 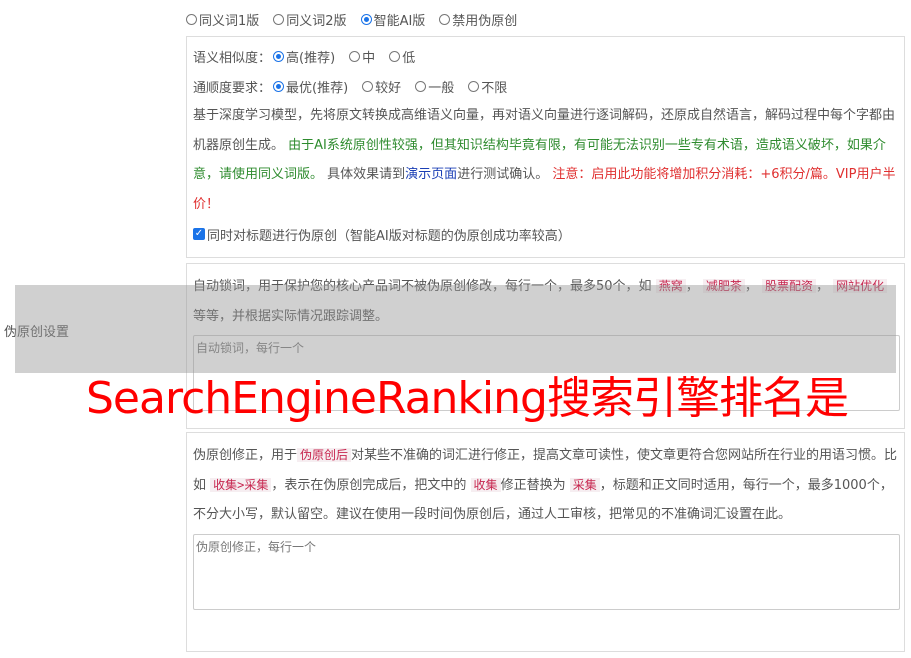 I want to click on watermark-text: SearchEngineRanking搜索引擎排名是, so click(x=467, y=398).